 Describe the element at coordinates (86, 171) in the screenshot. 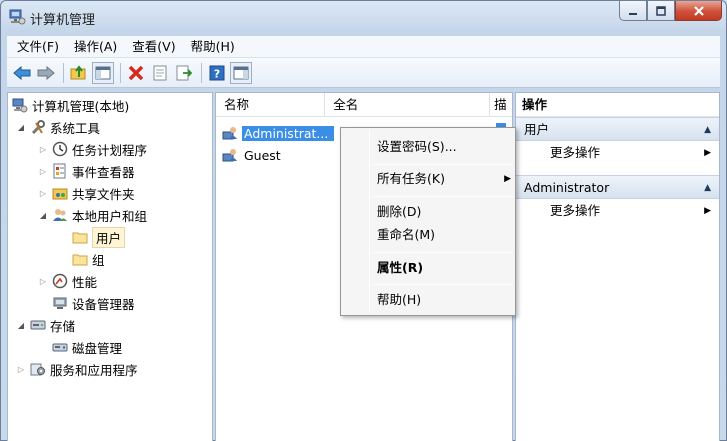

I see `tree-item-event-viewer: ▷ 事件查看器` at that location.